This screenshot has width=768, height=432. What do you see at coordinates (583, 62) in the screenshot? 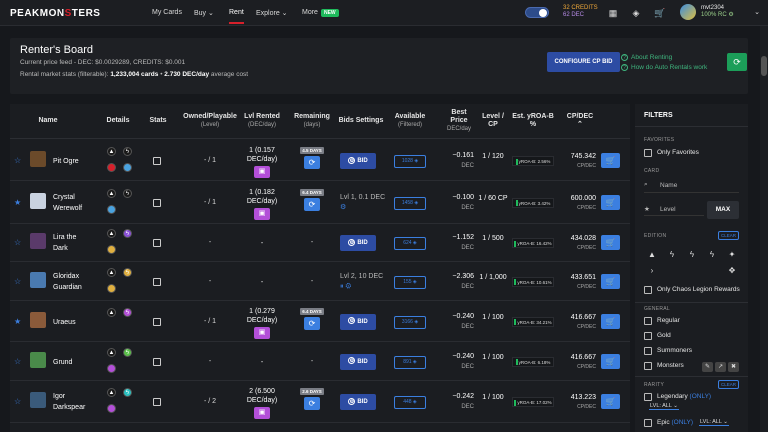
I see `configure-cp-bid-button: CONFIGURE CP BID` at bounding box center [583, 62].